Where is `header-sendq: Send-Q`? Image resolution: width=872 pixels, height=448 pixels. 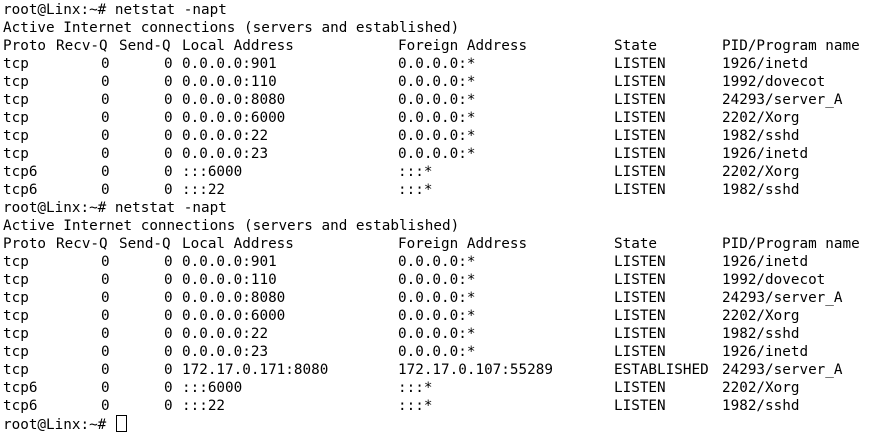 header-sendq: Send-Q is located at coordinates (145, 46).